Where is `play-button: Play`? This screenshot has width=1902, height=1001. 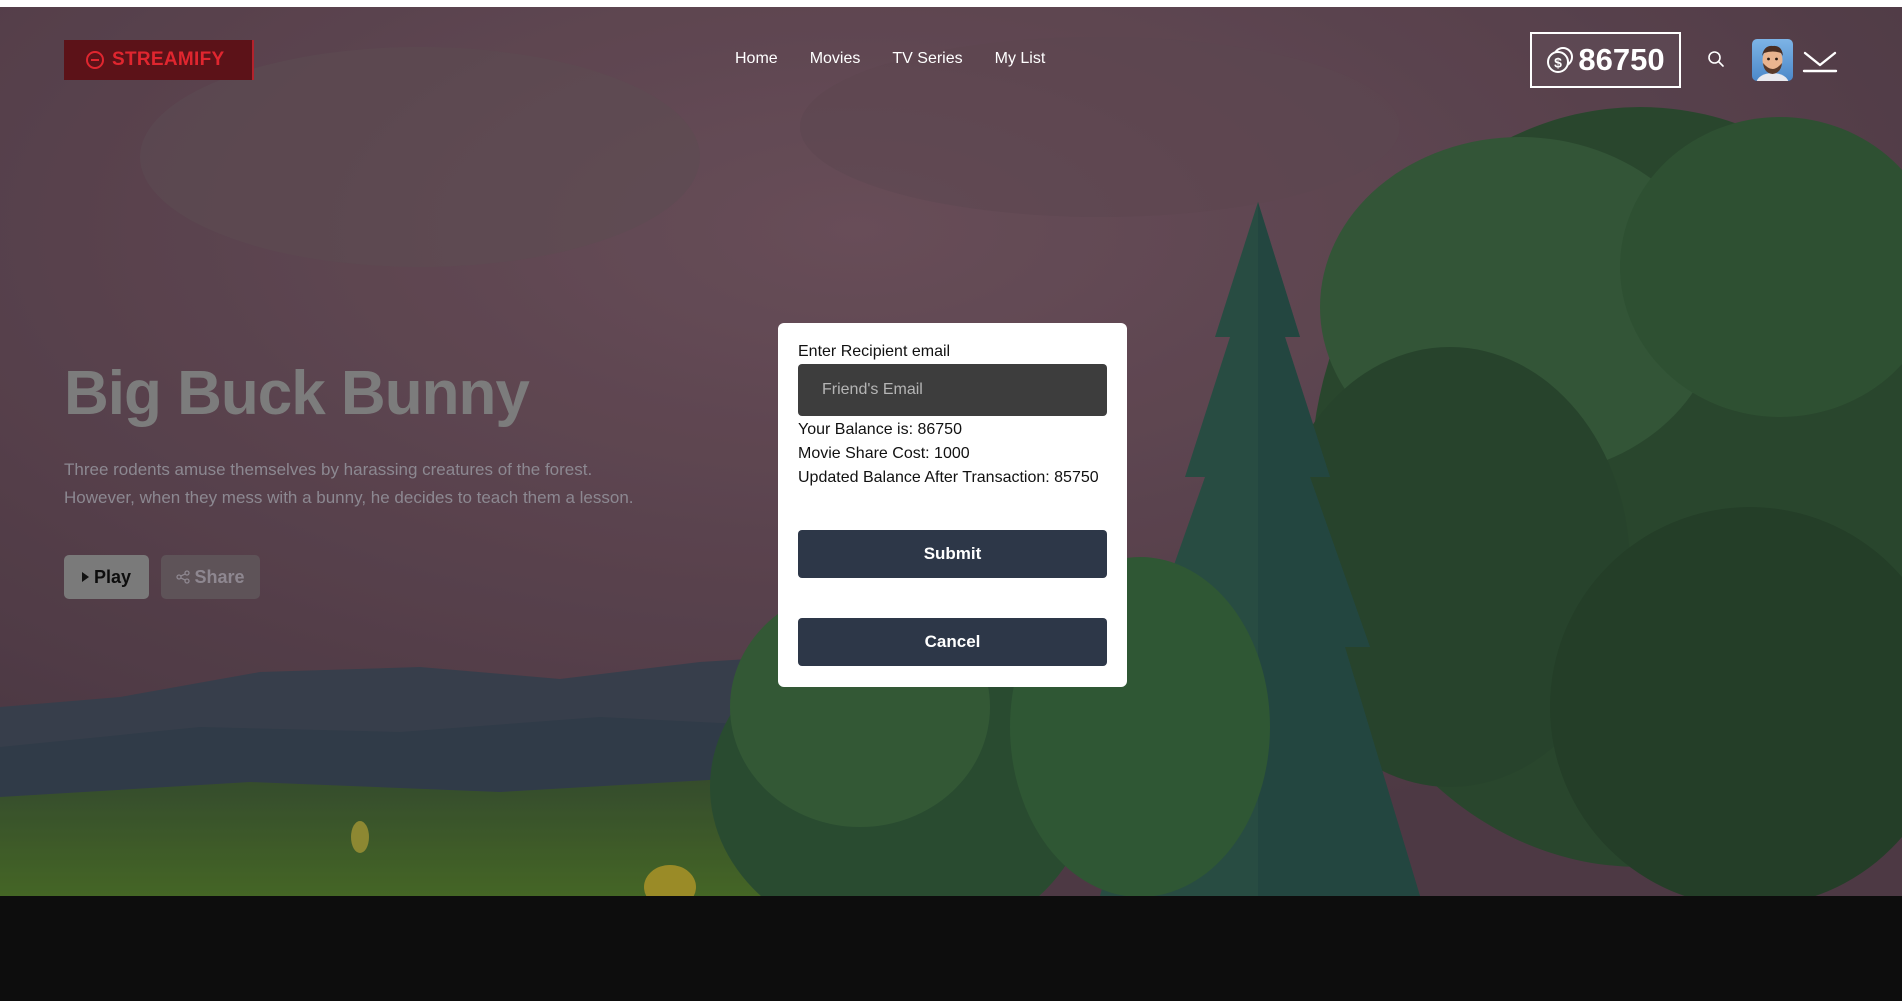 play-button: Play is located at coordinates (106, 577).